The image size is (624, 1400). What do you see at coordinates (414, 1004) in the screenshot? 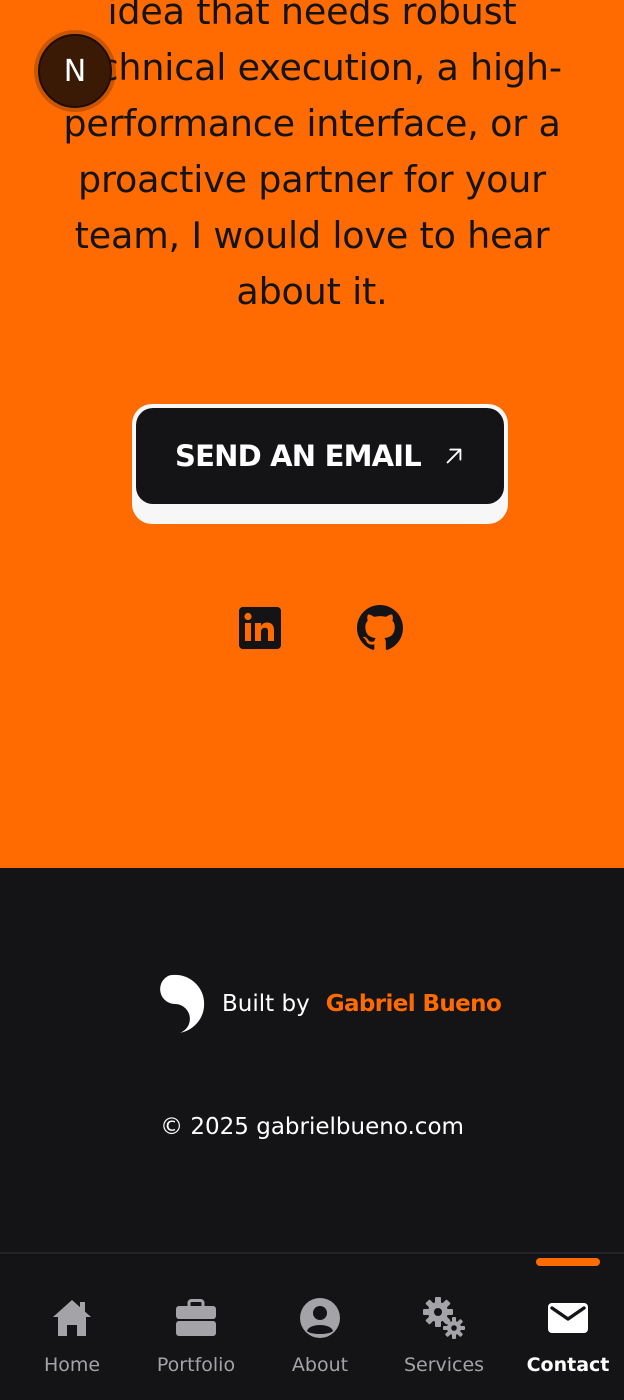
I see `author-link: Gabriel Bueno` at bounding box center [414, 1004].